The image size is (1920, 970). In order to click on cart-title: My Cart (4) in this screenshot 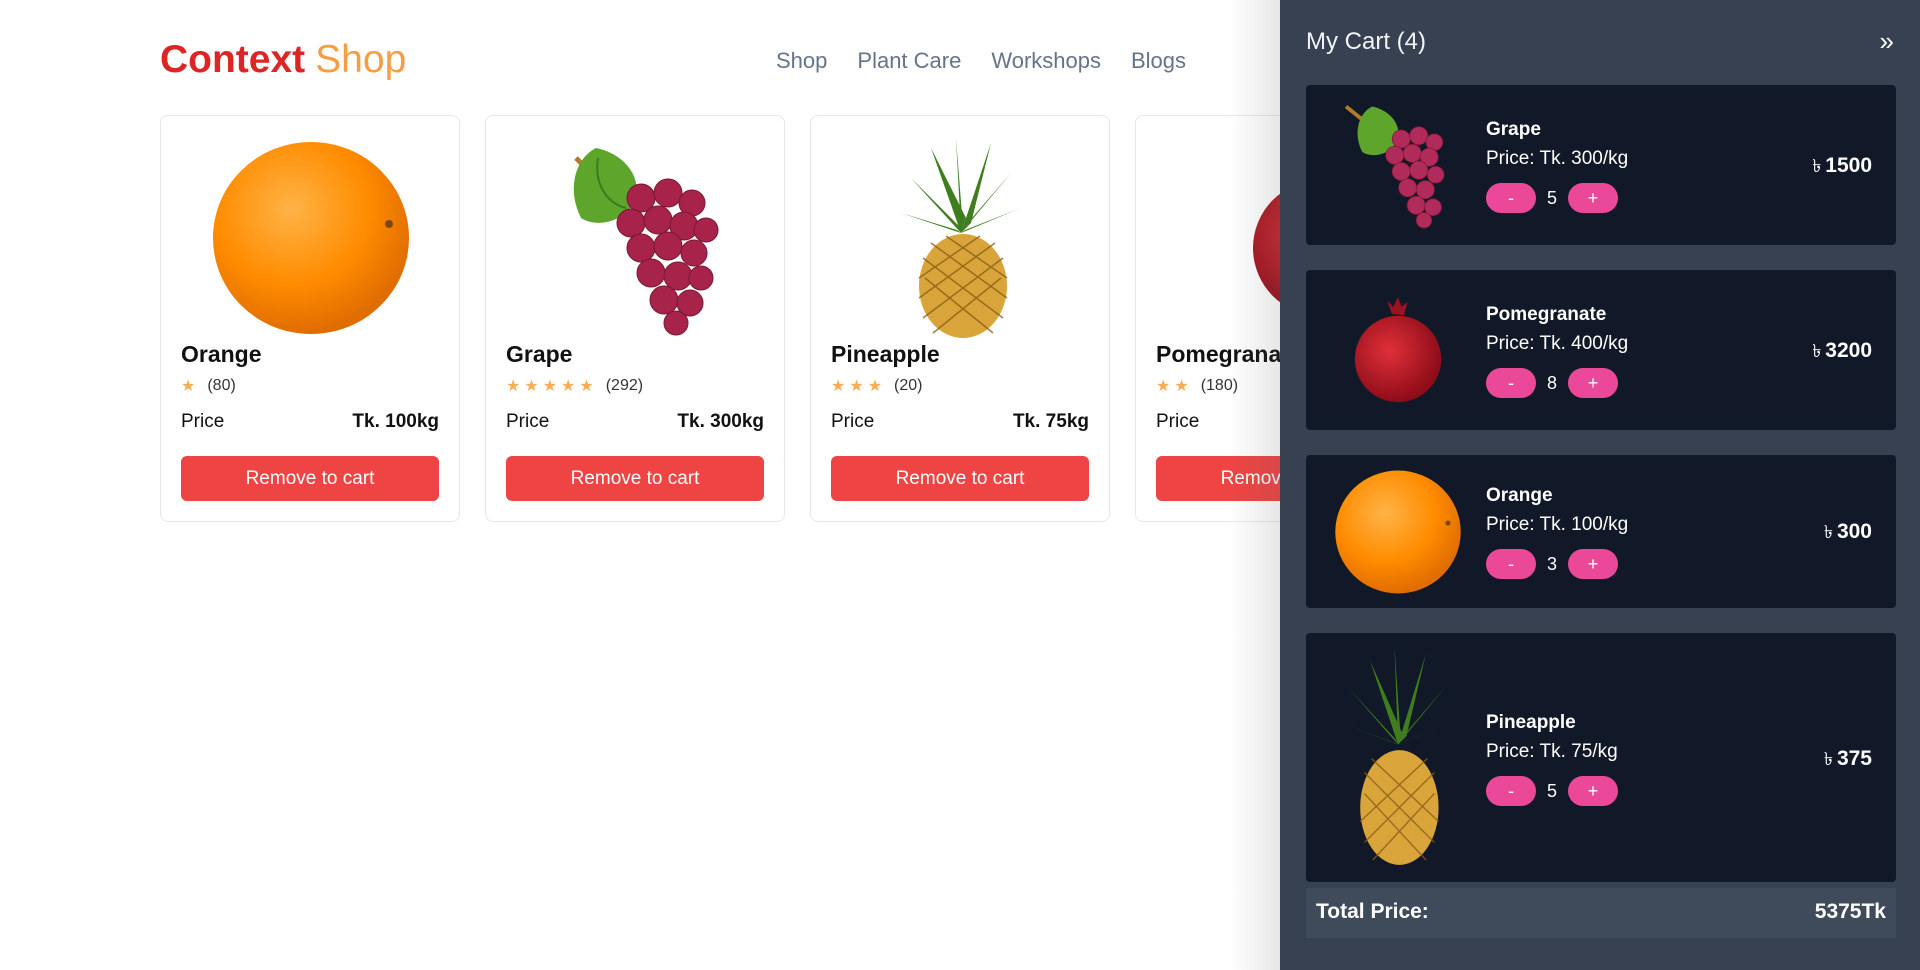, I will do `click(1366, 41)`.